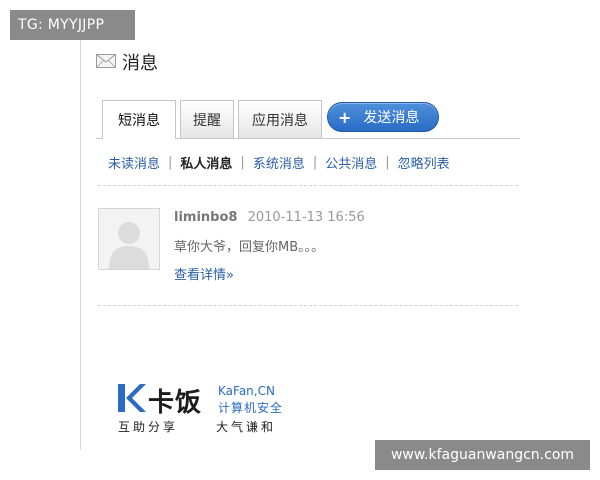 The width and height of the screenshot is (600, 480). What do you see at coordinates (106, 62) in the screenshot?
I see `envelope-icon` at bounding box center [106, 62].